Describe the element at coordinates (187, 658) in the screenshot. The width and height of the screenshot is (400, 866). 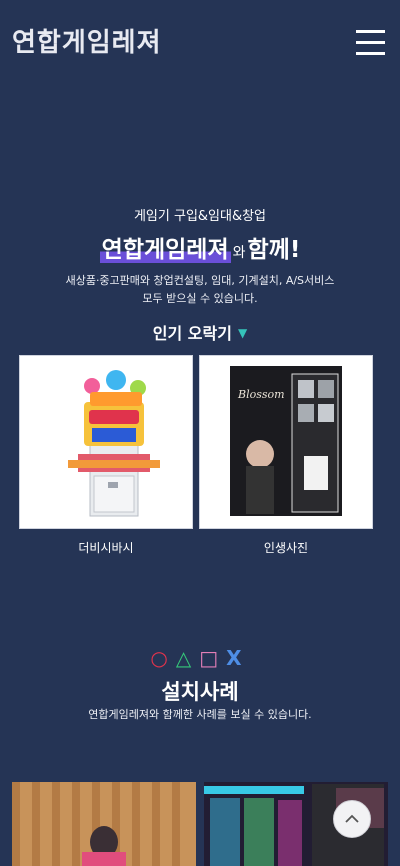
I see `triangle-icon: △` at that location.